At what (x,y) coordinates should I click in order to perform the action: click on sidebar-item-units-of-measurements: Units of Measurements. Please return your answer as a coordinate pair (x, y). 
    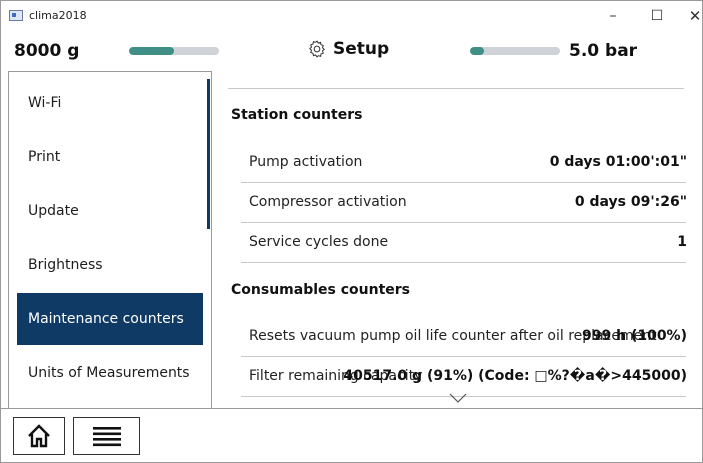
    Looking at the image, I should click on (110, 373).